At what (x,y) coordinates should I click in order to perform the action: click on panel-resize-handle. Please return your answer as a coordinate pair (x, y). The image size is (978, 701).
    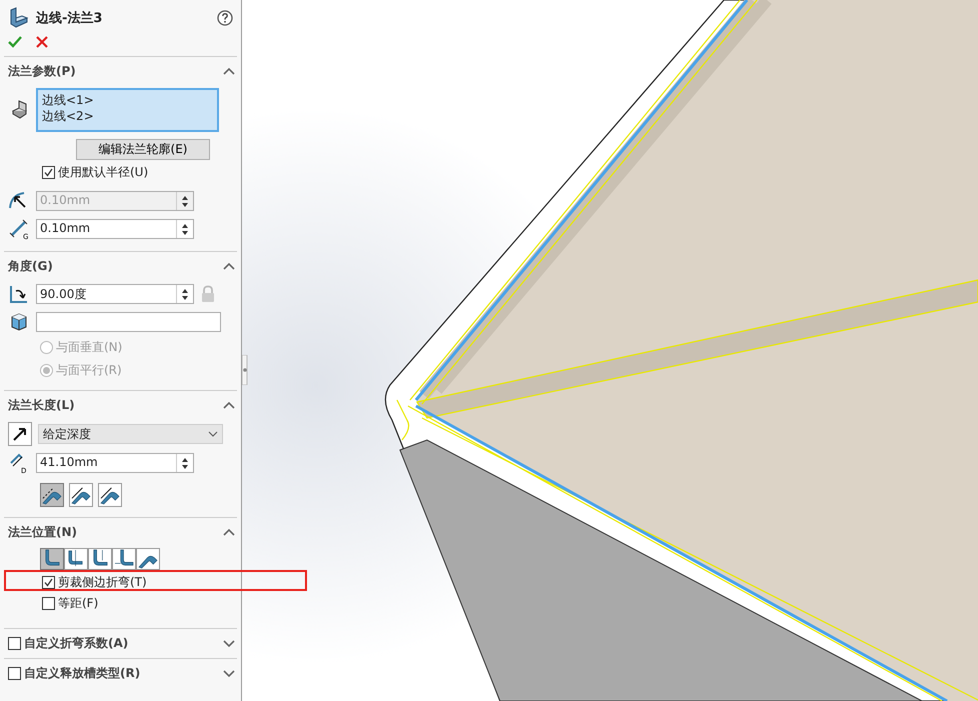
    Looking at the image, I should click on (245, 370).